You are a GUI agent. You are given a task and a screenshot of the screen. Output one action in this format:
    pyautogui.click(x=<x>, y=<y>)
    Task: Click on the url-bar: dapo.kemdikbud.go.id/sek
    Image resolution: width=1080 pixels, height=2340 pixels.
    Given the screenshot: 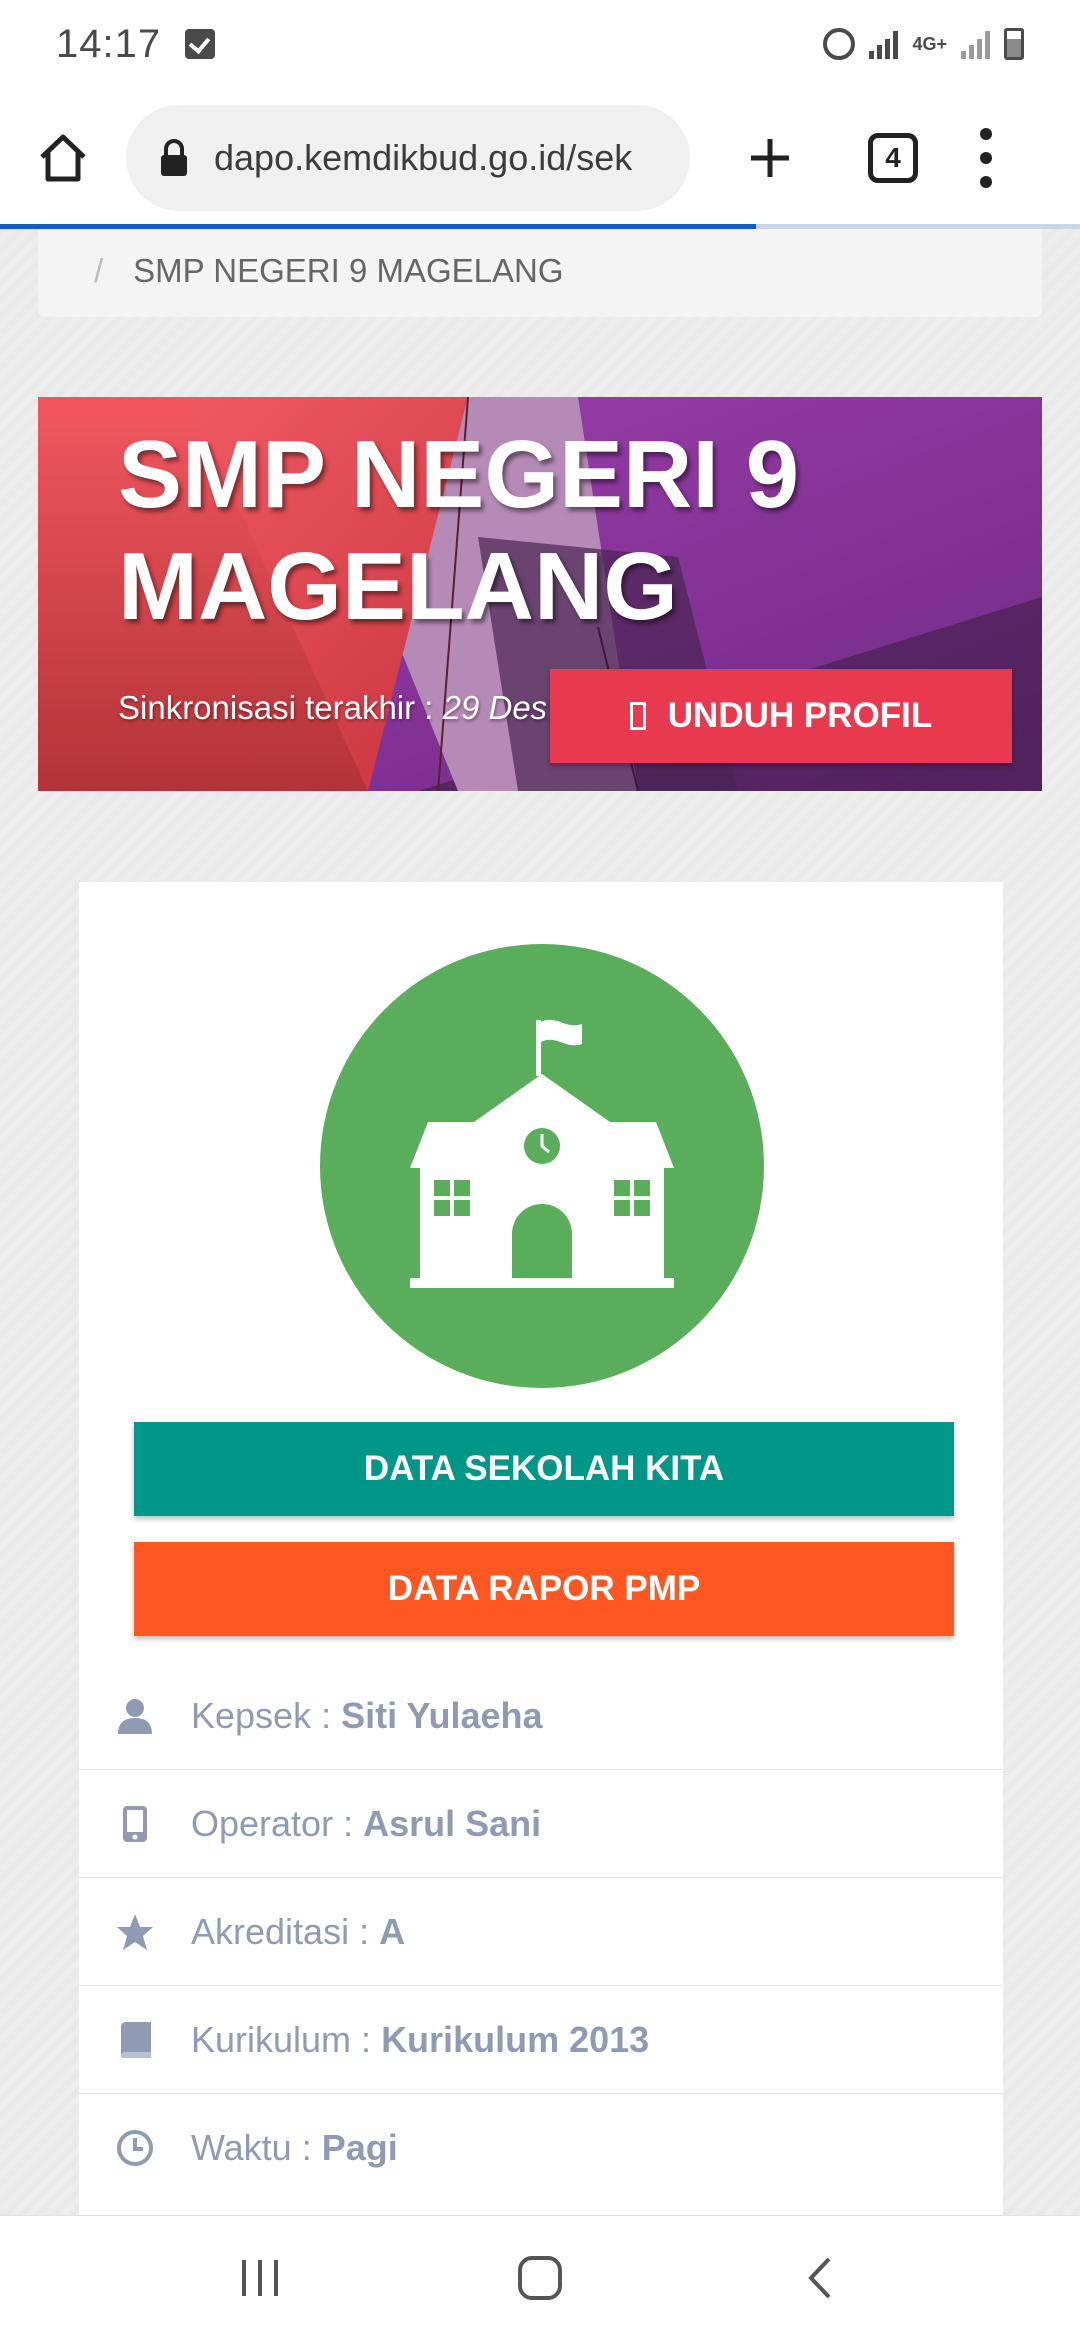 What is the action you would take?
    pyautogui.click(x=408, y=158)
    